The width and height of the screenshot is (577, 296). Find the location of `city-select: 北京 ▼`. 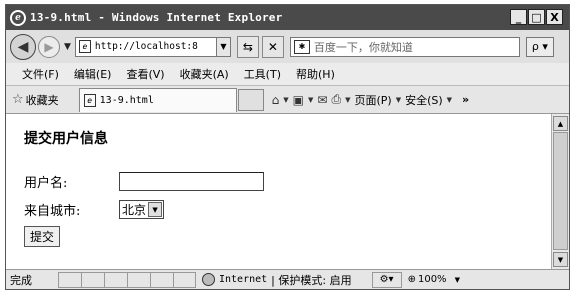

city-select: 北京 ▼ is located at coordinates (142, 209).